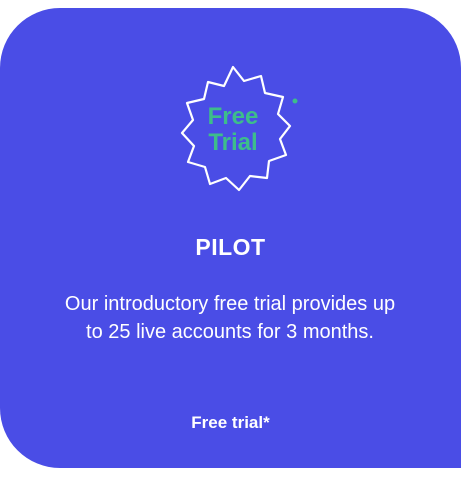 The width and height of the screenshot is (461, 477). I want to click on badge-line-1: Free, so click(233, 116).